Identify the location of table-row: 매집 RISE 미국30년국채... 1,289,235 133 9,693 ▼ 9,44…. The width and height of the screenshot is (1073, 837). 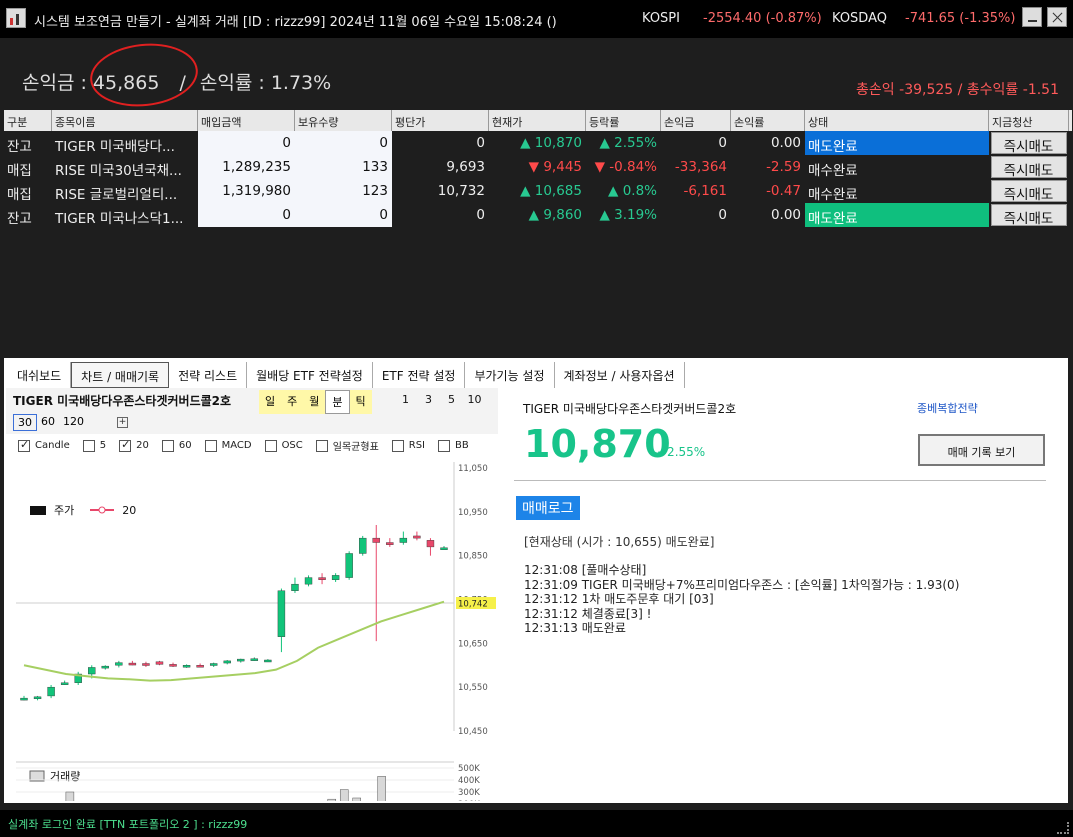
(538, 167).